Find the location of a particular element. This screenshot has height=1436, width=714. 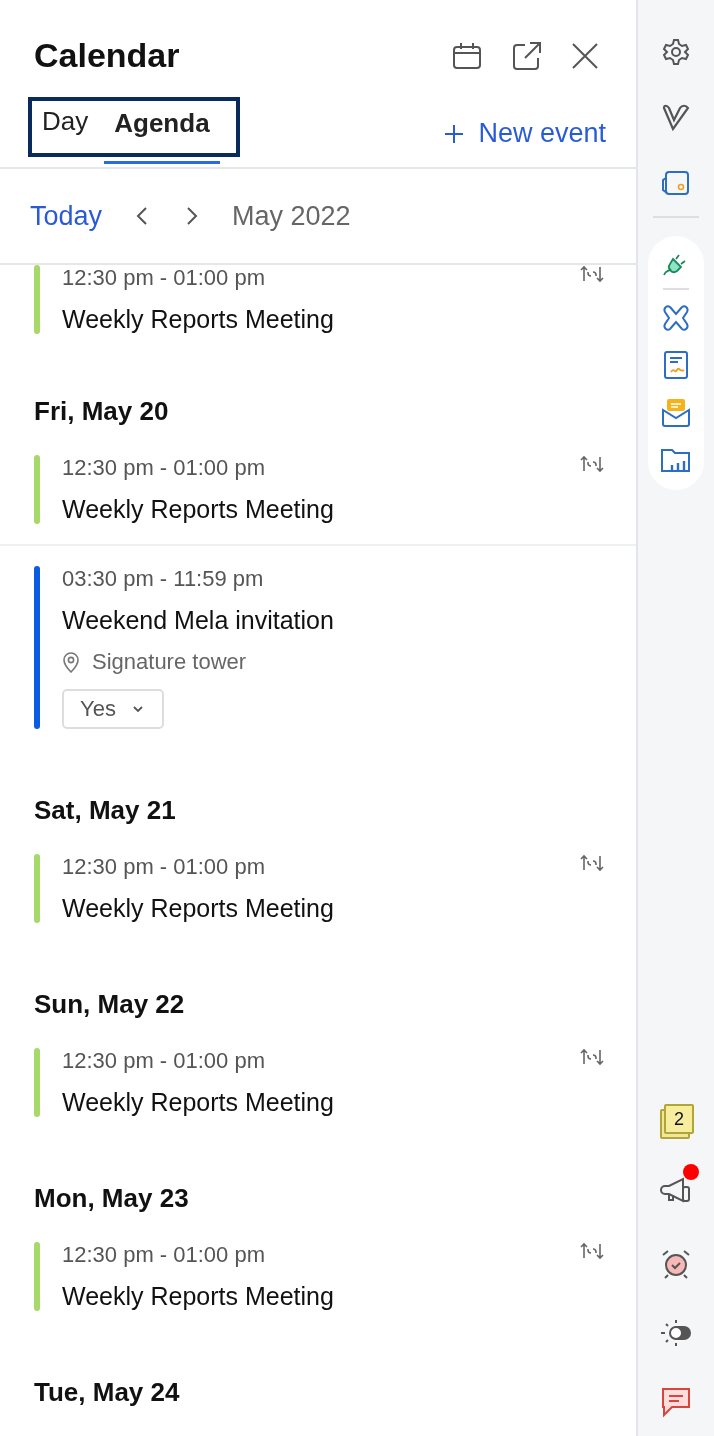

day-heading: Tue, May 24 is located at coordinates (107, 1392).